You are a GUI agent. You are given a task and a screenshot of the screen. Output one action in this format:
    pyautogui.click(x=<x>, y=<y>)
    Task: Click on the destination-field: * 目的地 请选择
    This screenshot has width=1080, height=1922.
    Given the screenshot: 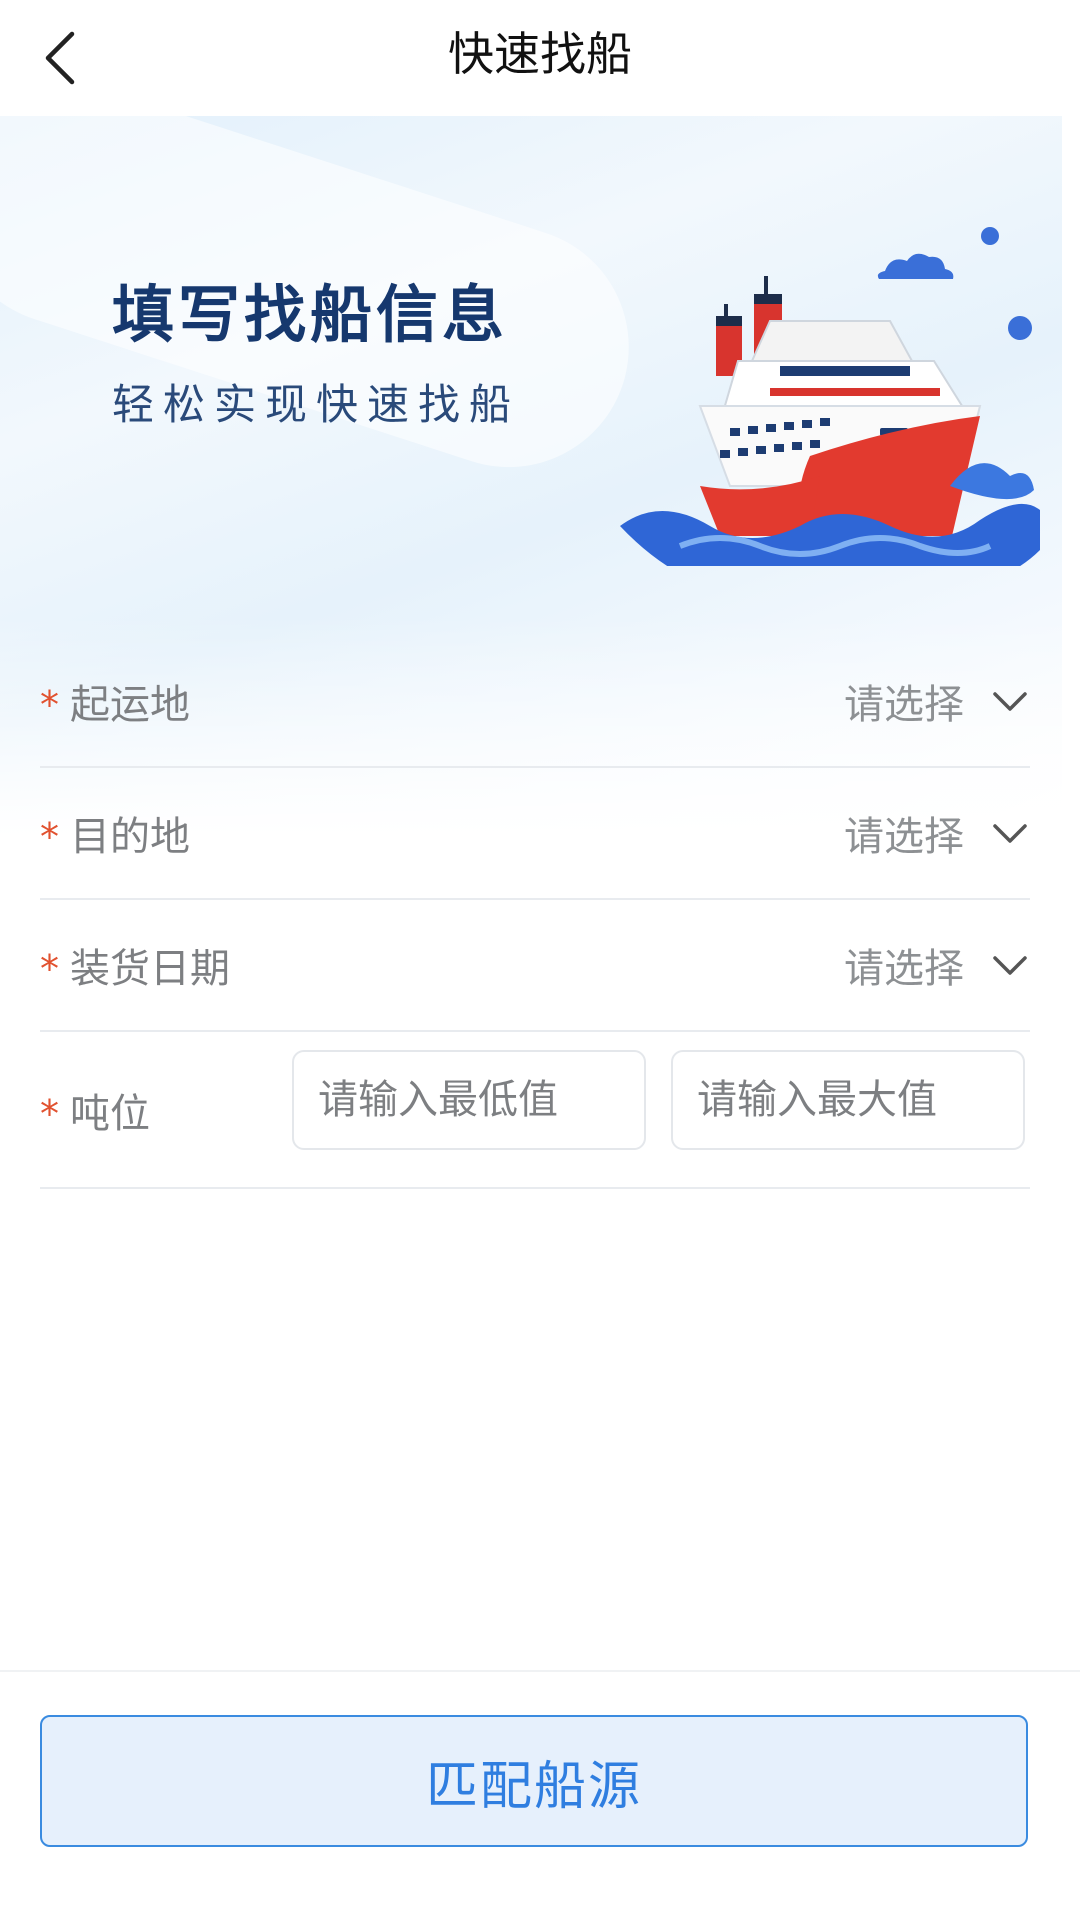 What is the action you would take?
    pyautogui.click(x=535, y=834)
    